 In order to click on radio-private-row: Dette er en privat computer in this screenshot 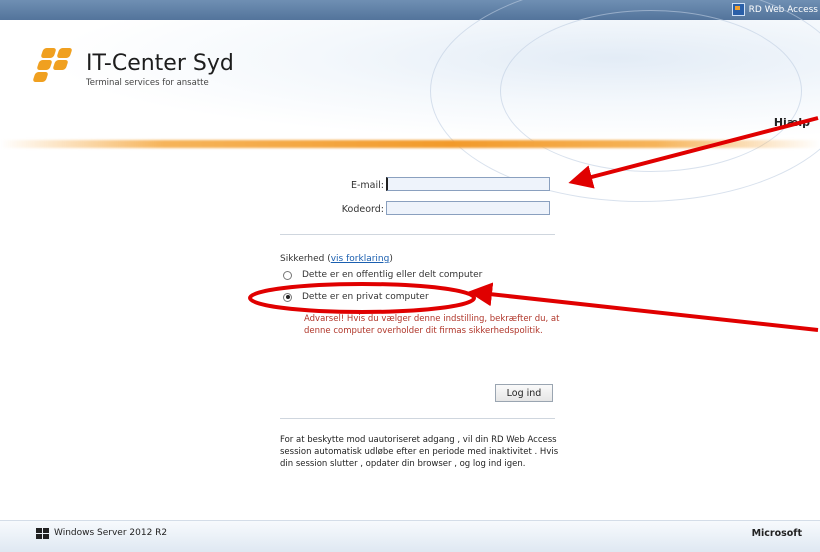, I will do `click(356, 297)`.